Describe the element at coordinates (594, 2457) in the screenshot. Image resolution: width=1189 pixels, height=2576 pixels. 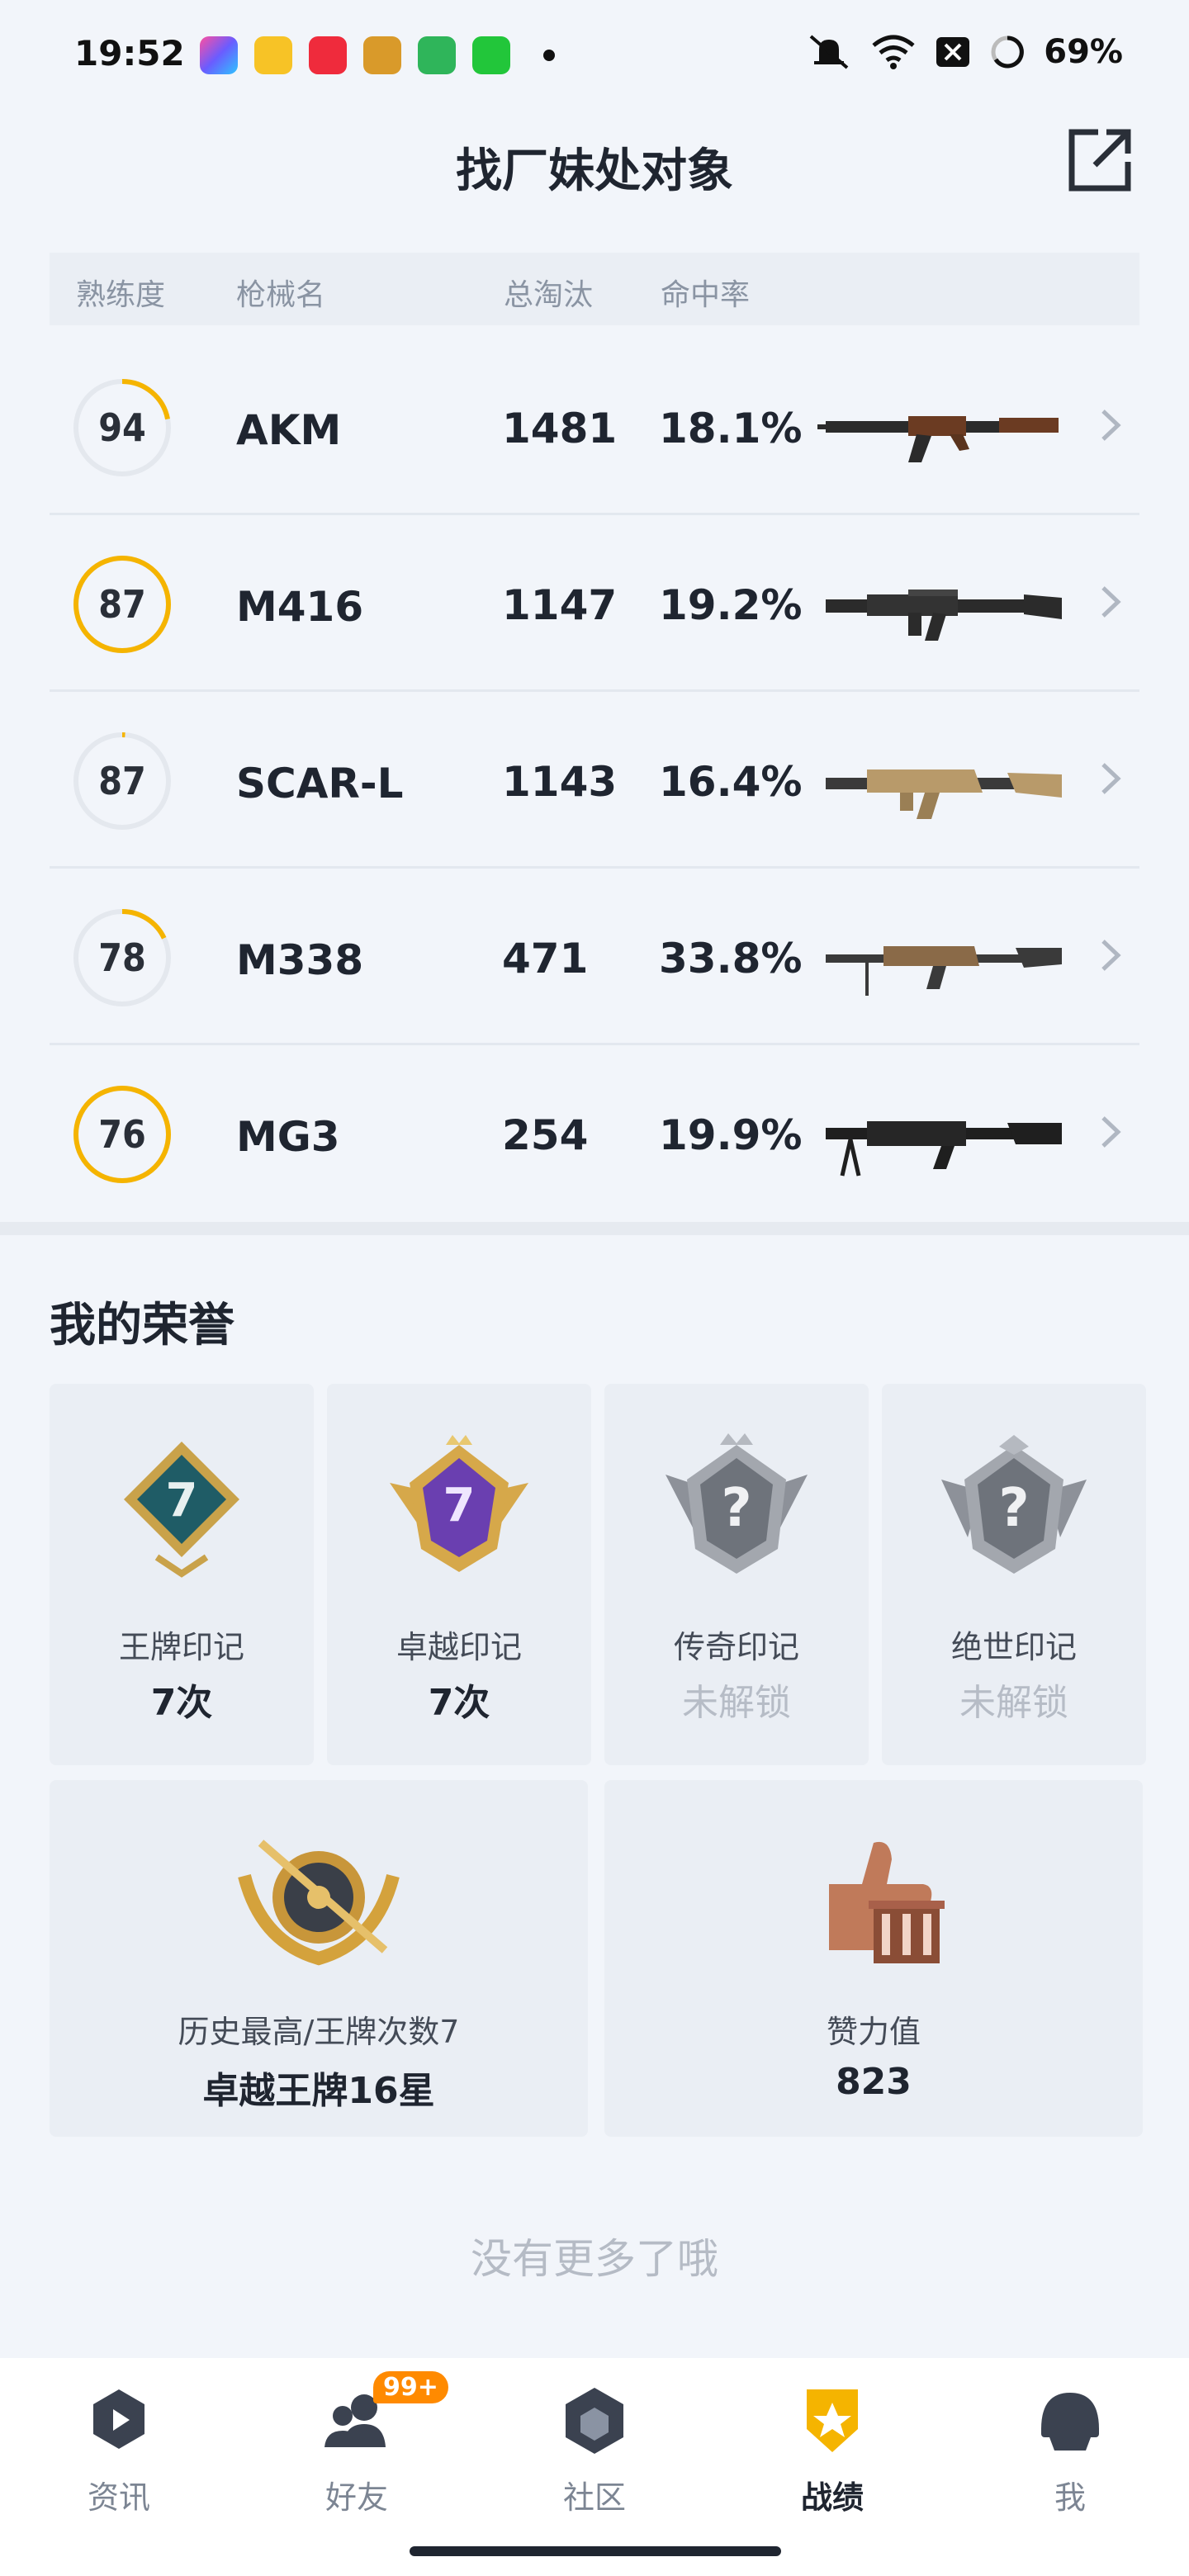
I see `nav-community: 社区` at that location.